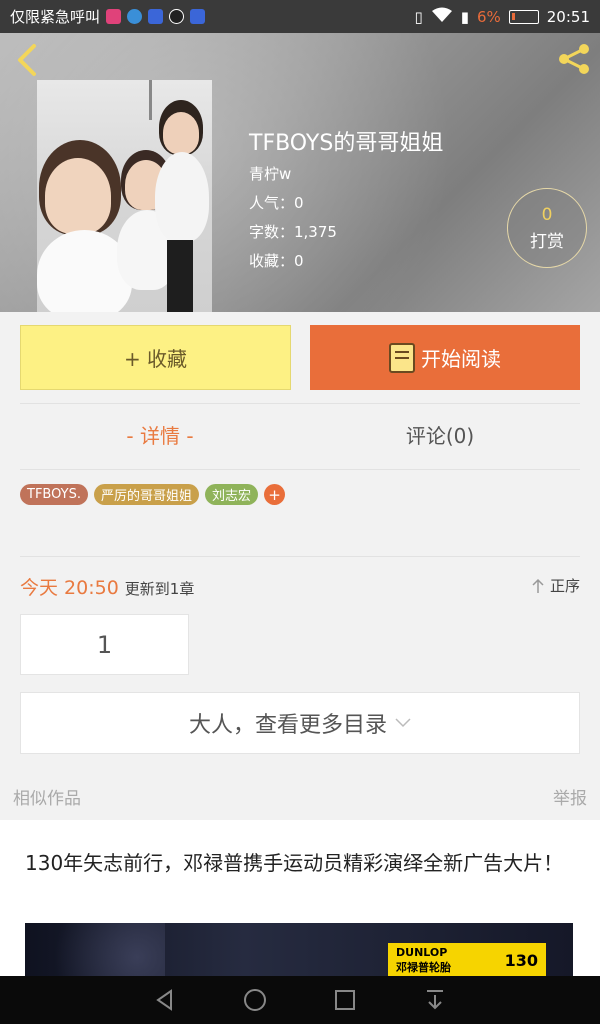 The height and width of the screenshot is (1024, 600). I want to click on headphone-icon, so click(177, 16).